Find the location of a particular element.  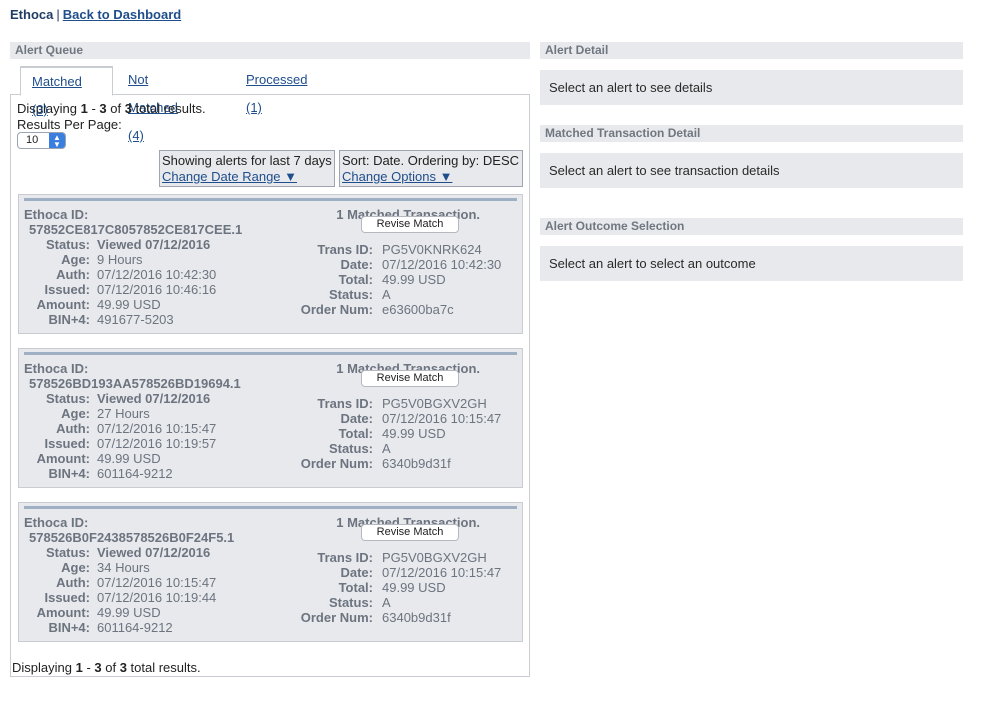

trans-id-value: PG5V0KNRK624 is located at coordinates (432, 249).